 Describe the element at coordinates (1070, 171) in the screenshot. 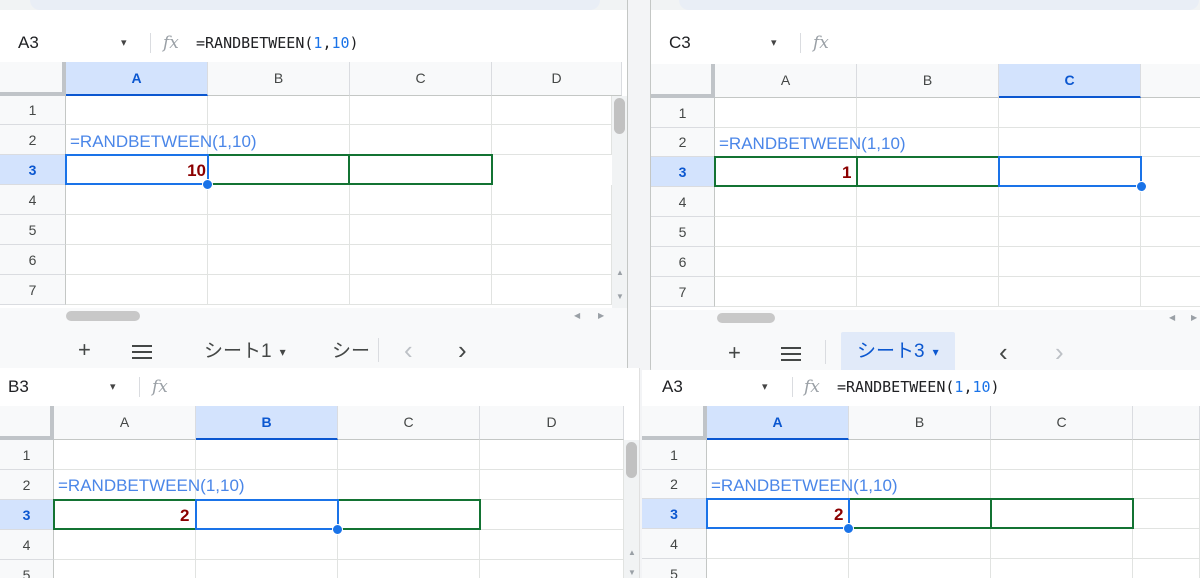

I see `active-cell-c3` at that location.